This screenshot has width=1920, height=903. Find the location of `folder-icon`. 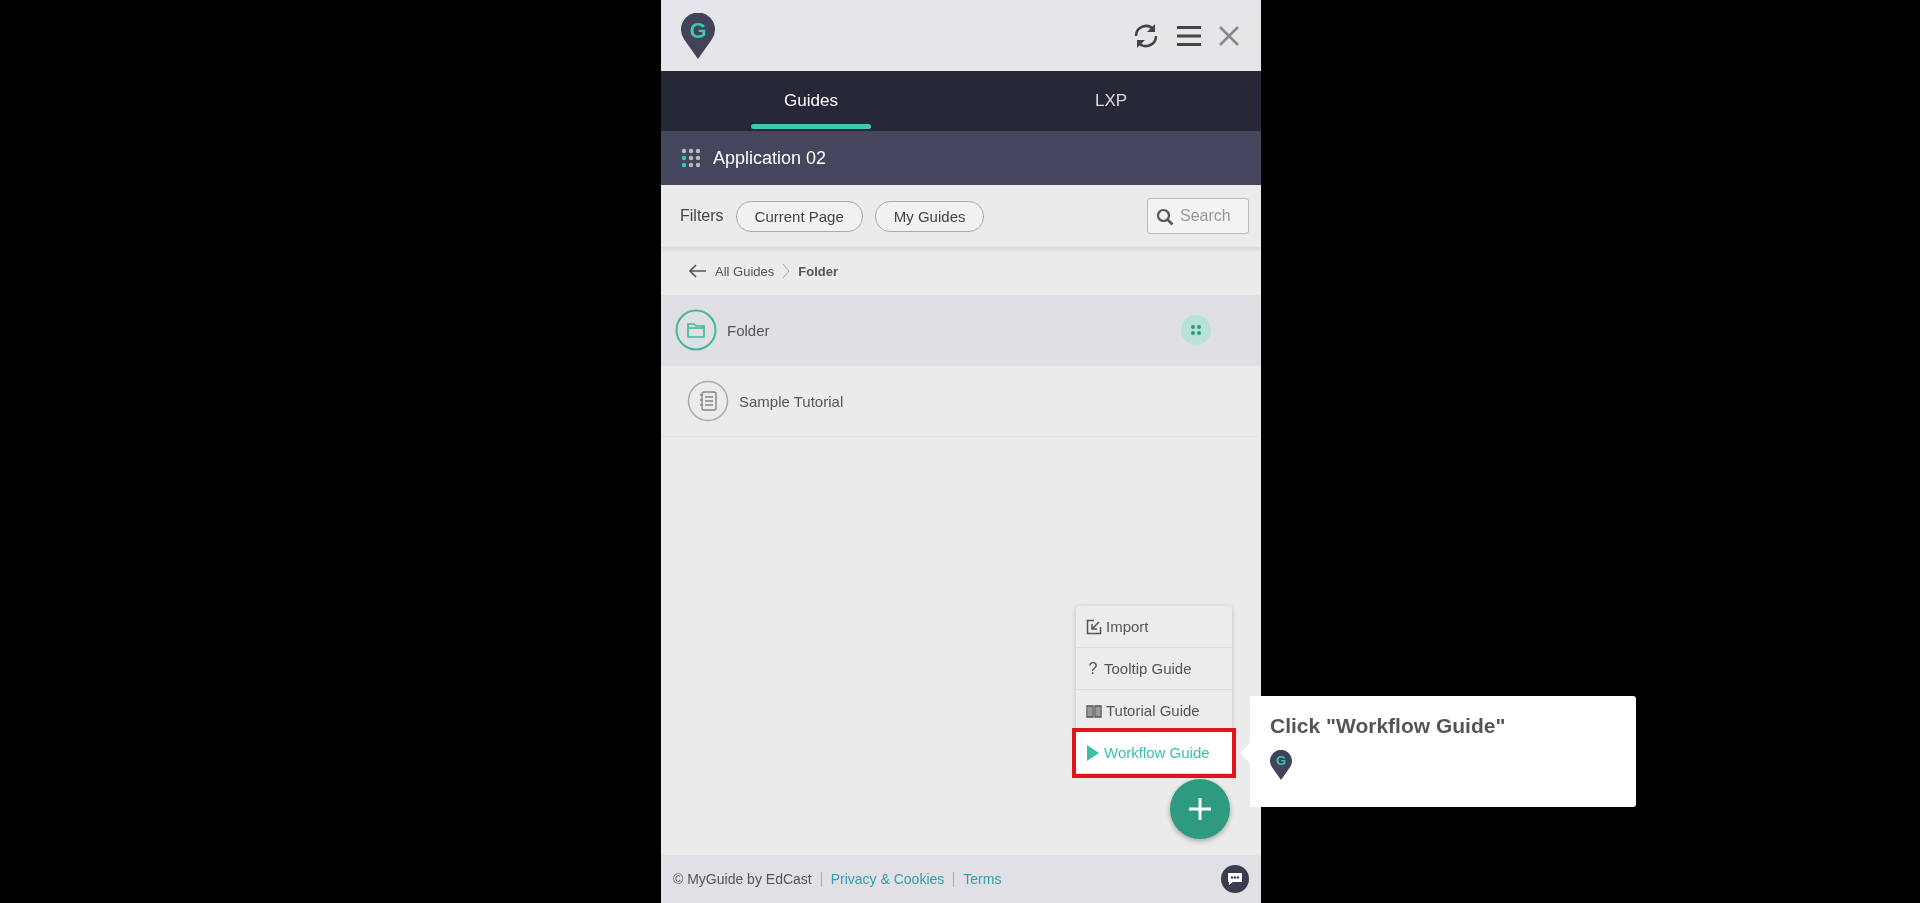

folder-icon is located at coordinates (696, 330).